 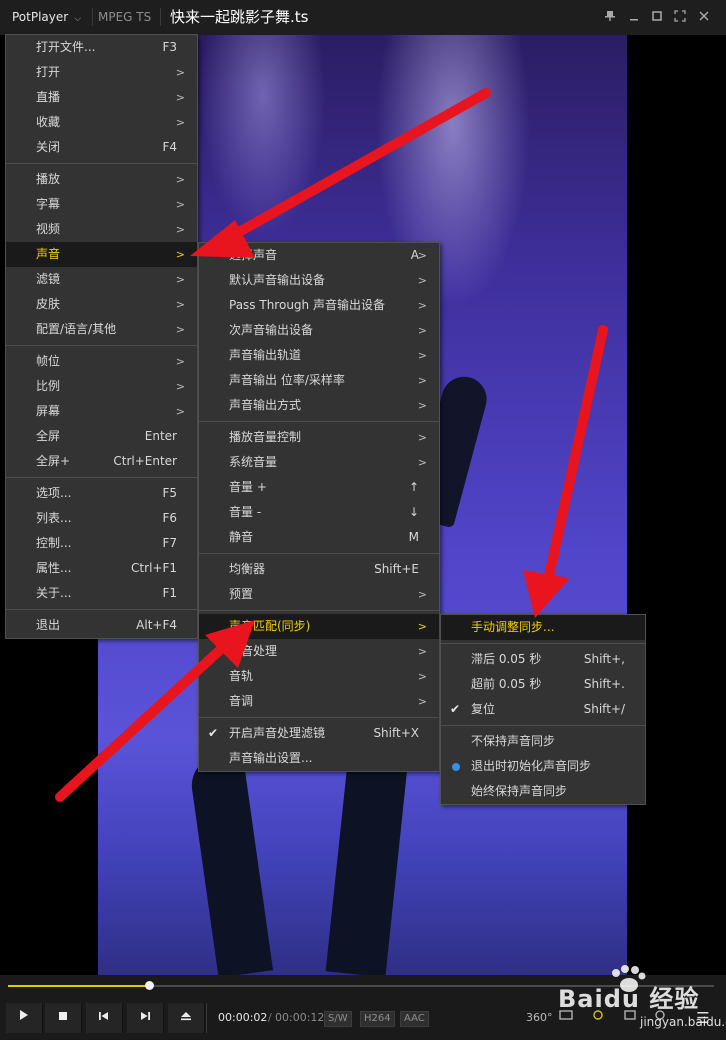 I want to click on arrow-to-sound, so click(x=340, y=173).